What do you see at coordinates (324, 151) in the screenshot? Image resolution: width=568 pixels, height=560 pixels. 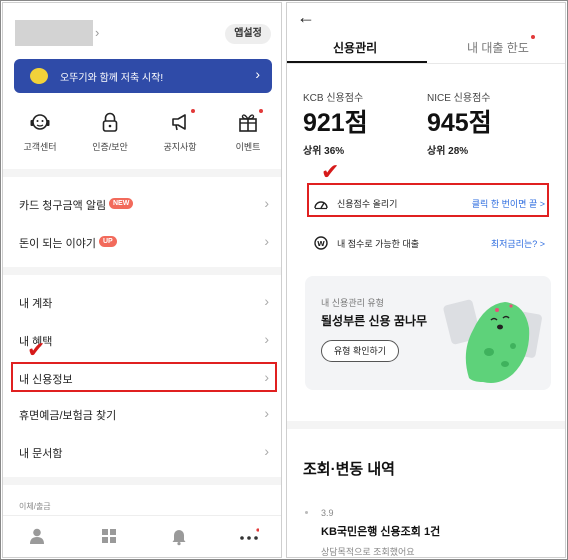 I see `kcb-score-rank: 상위 36%` at bounding box center [324, 151].